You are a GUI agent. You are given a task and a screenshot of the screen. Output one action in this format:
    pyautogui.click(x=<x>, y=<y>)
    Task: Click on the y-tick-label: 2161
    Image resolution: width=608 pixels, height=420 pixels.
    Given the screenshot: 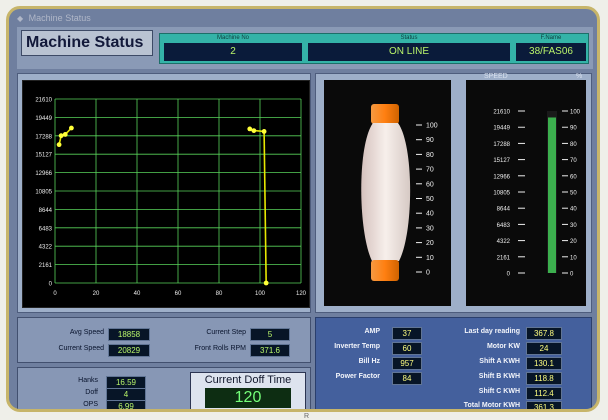 What is the action you would take?
    pyautogui.click(x=46, y=266)
    